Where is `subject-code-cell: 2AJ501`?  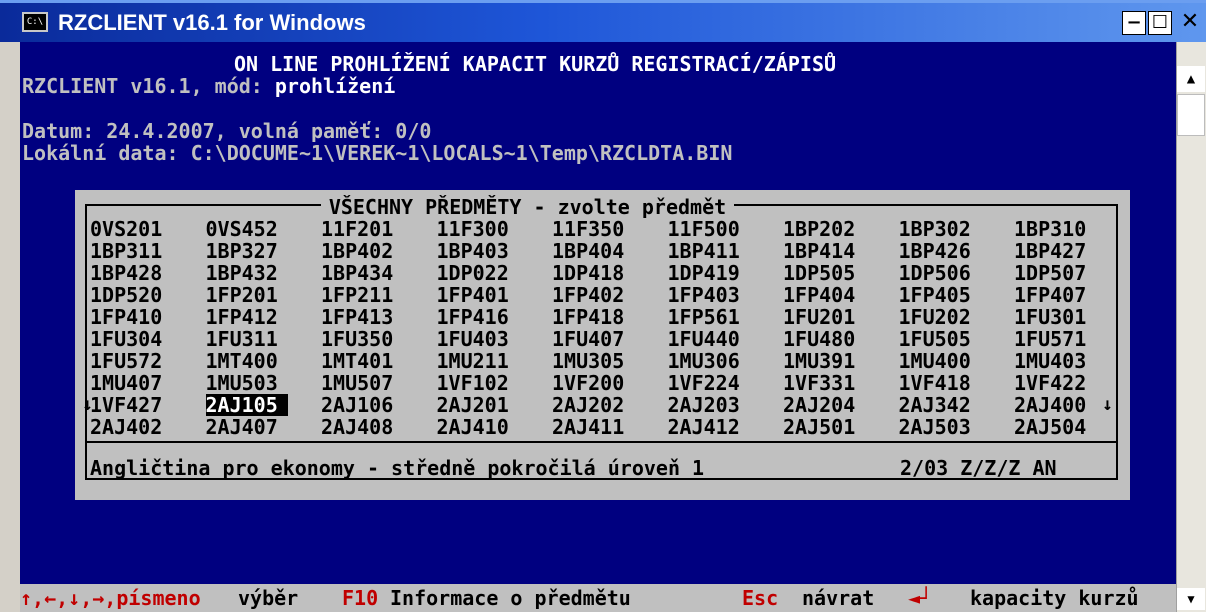
subject-code-cell: 2AJ501 is located at coordinates (838, 427).